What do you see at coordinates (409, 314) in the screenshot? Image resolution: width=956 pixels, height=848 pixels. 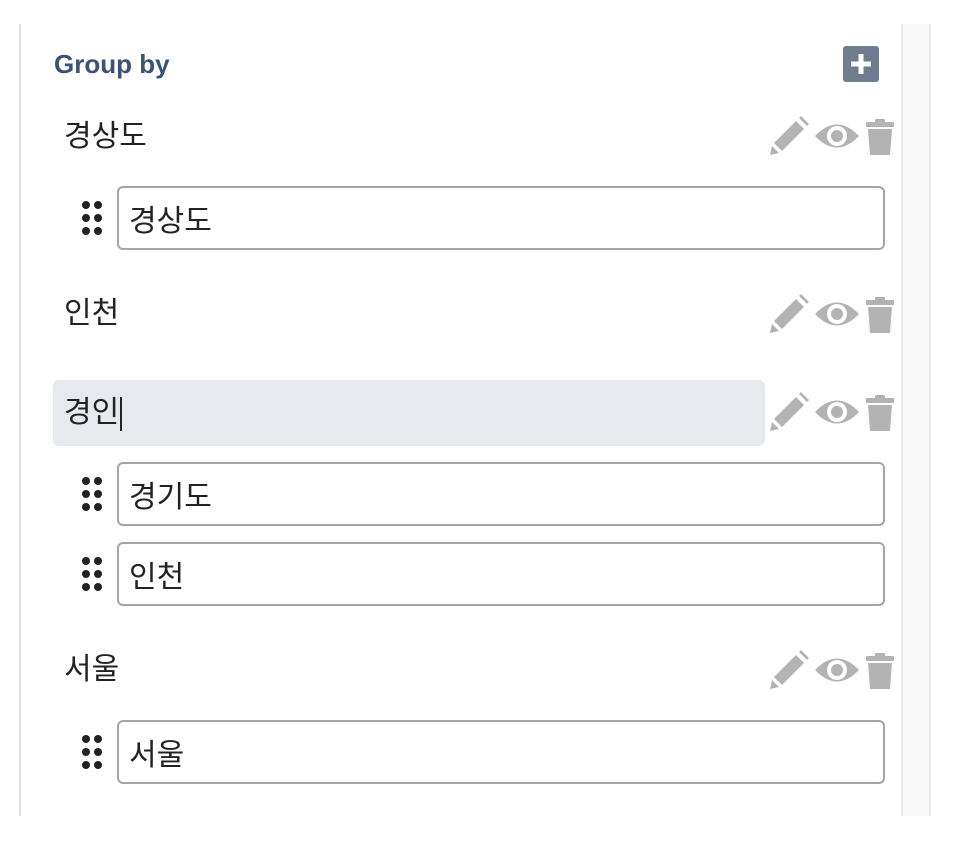 I see `group-name-incheon: 인천` at bounding box center [409, 314].